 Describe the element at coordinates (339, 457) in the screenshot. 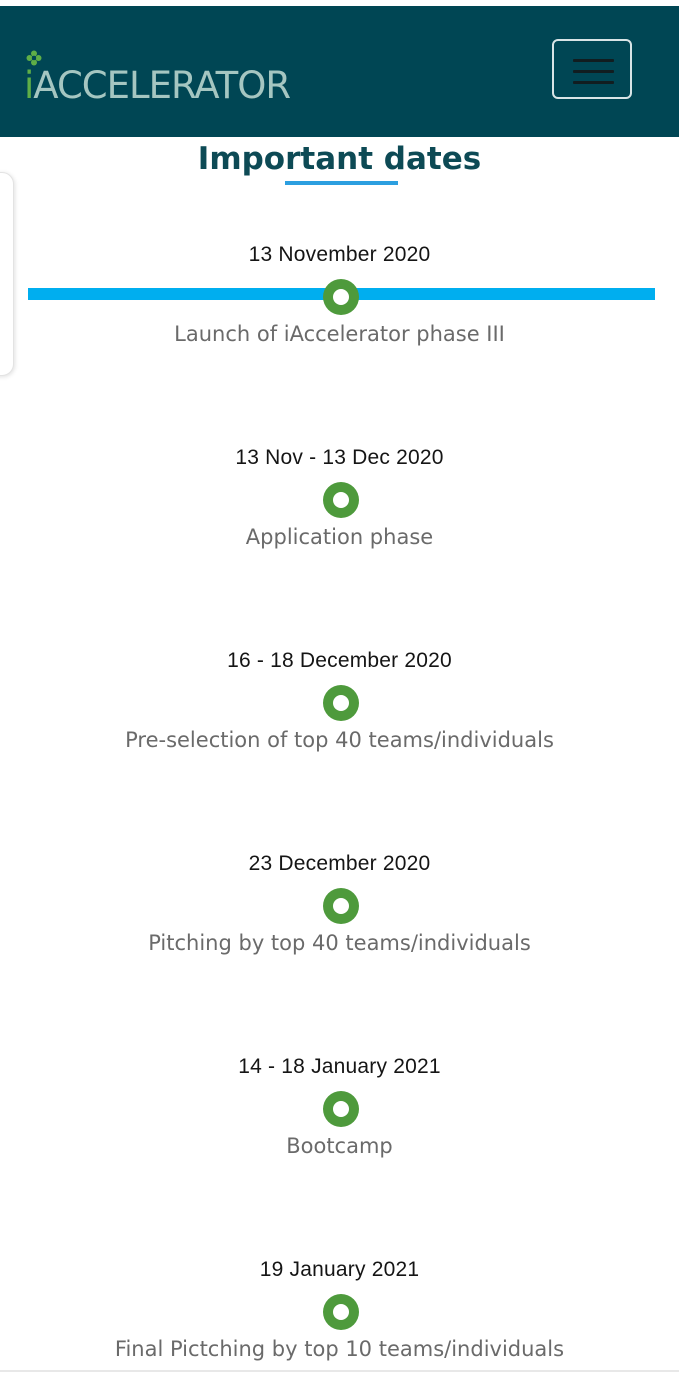

I see `event-date: 13 Nov - 13 Dec 2020` at that location.